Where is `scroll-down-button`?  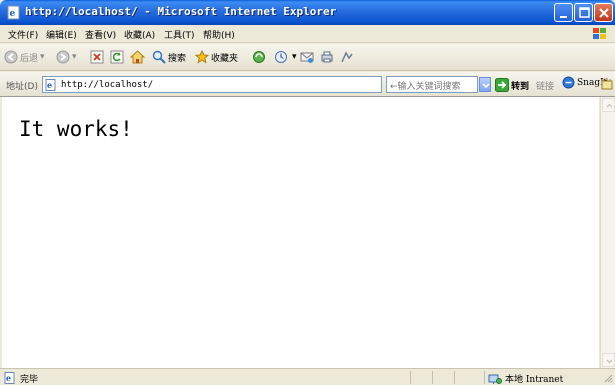
scroll-down-button is located at coordinates (608, 360).